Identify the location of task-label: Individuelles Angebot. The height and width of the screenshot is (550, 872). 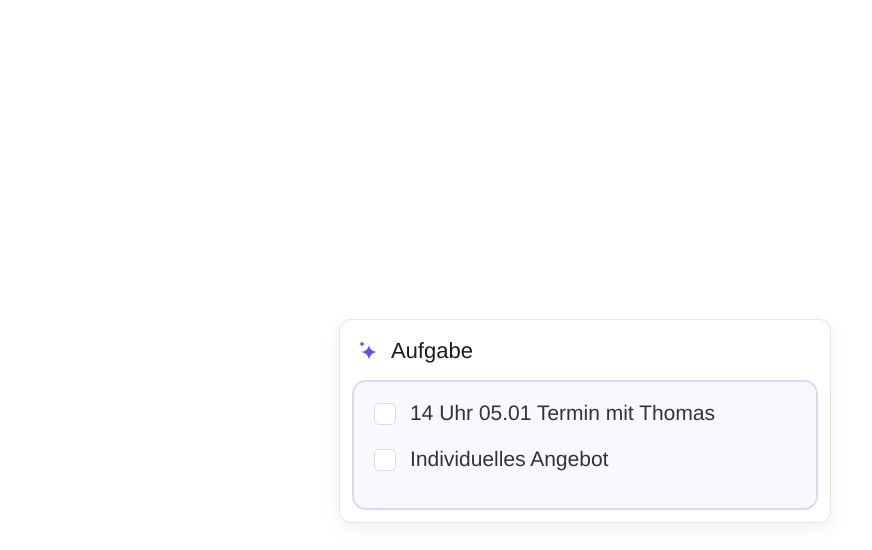
(509, 460).